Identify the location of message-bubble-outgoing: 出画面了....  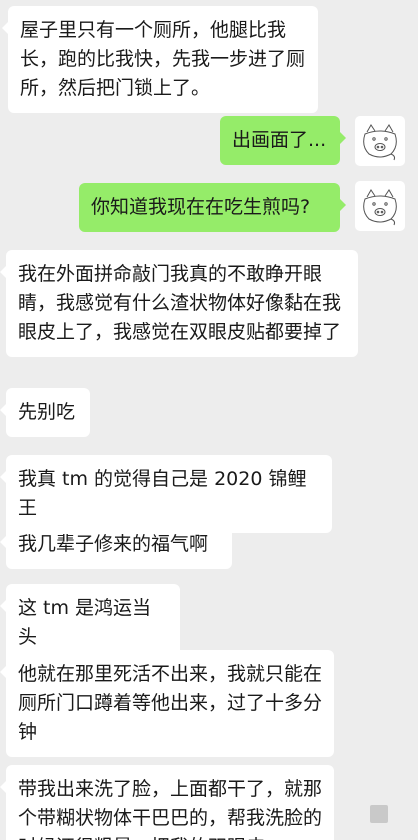
(283, 140).